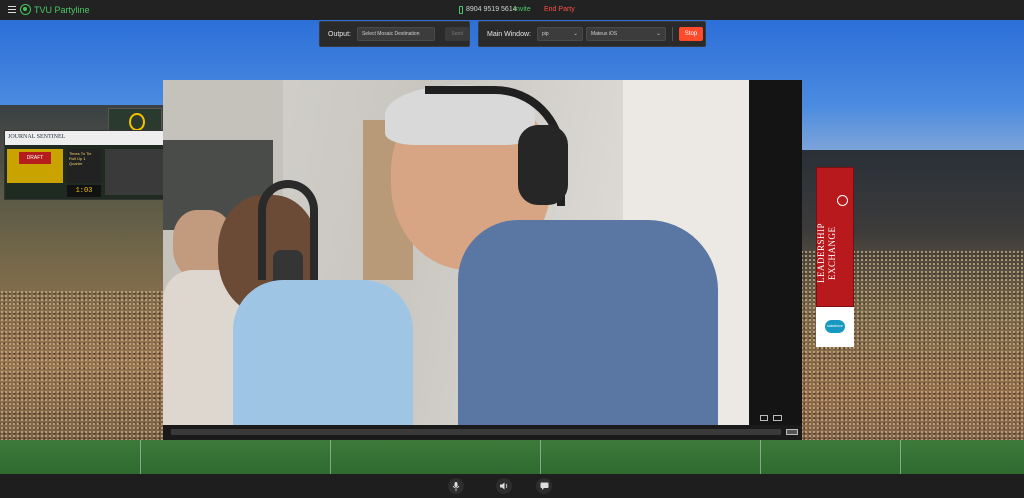 The height and width of the screenshot is (498, 1024). I want to click on video-letterbox, so click(775, 252).